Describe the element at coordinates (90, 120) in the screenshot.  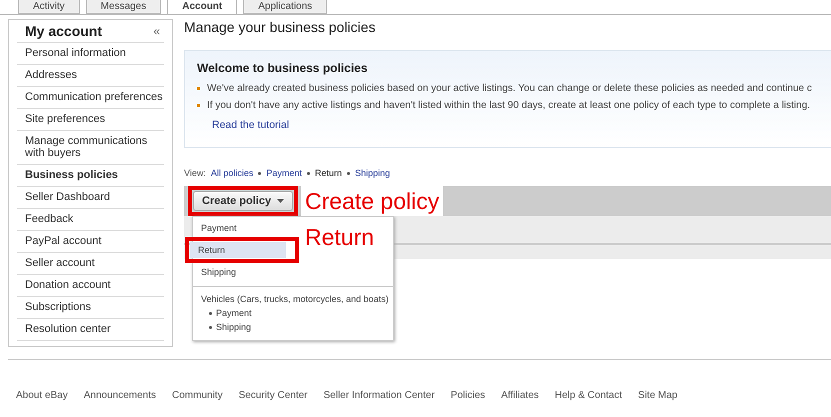
I see `sidebar-item: Site preferences` at that location.